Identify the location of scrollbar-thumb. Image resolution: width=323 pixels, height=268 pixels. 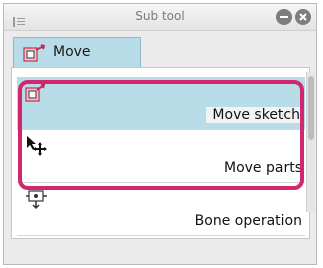
(311, 108).